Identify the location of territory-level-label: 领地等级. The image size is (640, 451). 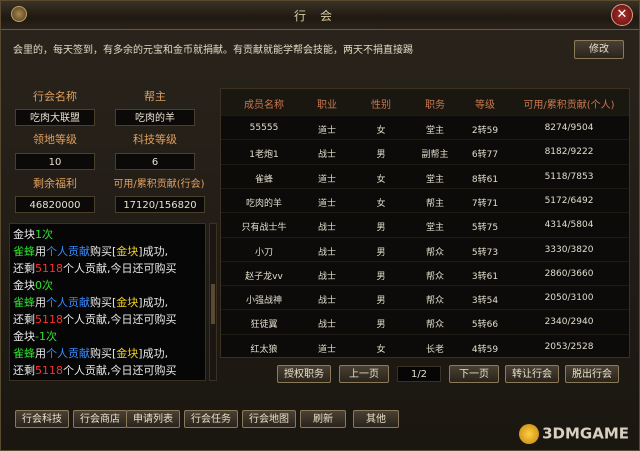
(55, 139).